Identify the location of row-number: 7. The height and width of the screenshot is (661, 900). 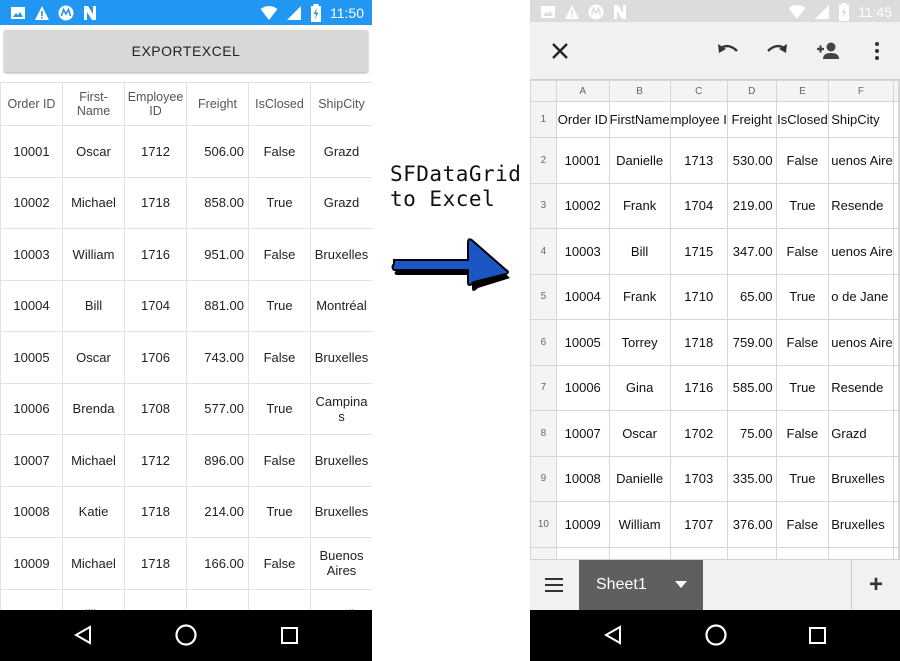
(543, 387).